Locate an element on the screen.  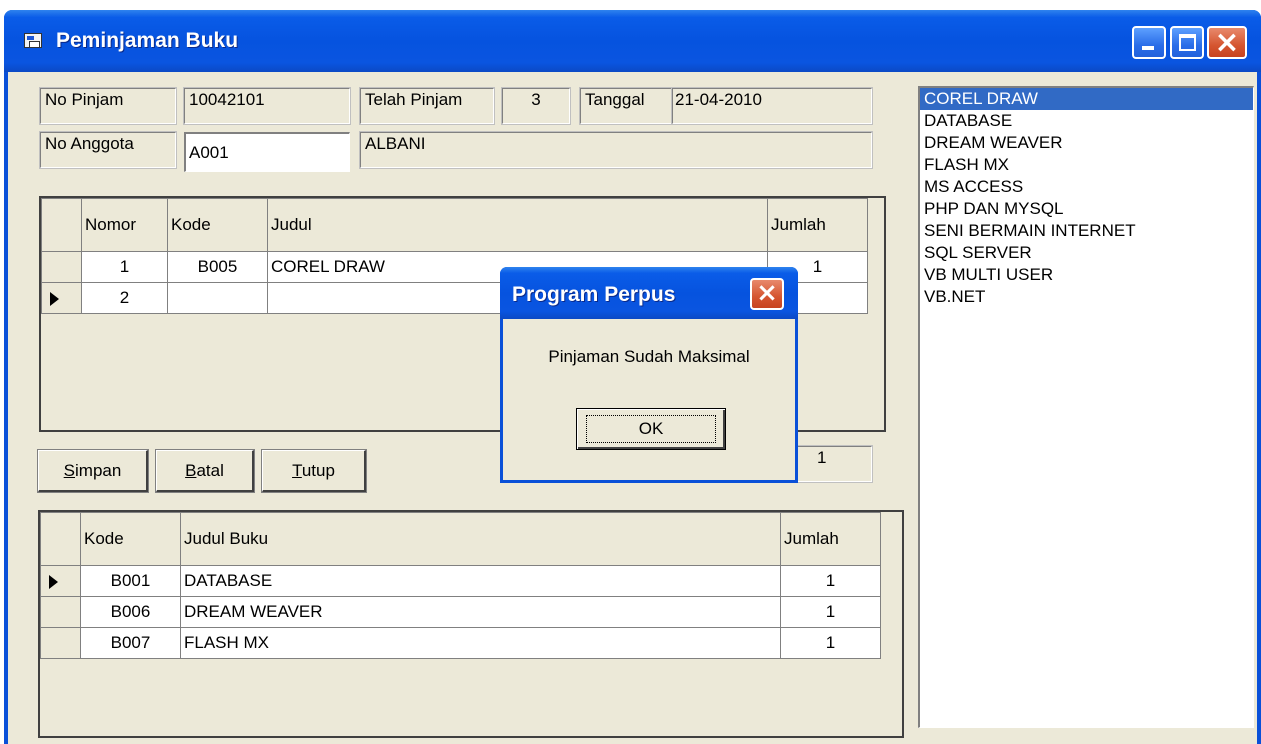
grid-cell: B001 is located at coordinates (130, 581).